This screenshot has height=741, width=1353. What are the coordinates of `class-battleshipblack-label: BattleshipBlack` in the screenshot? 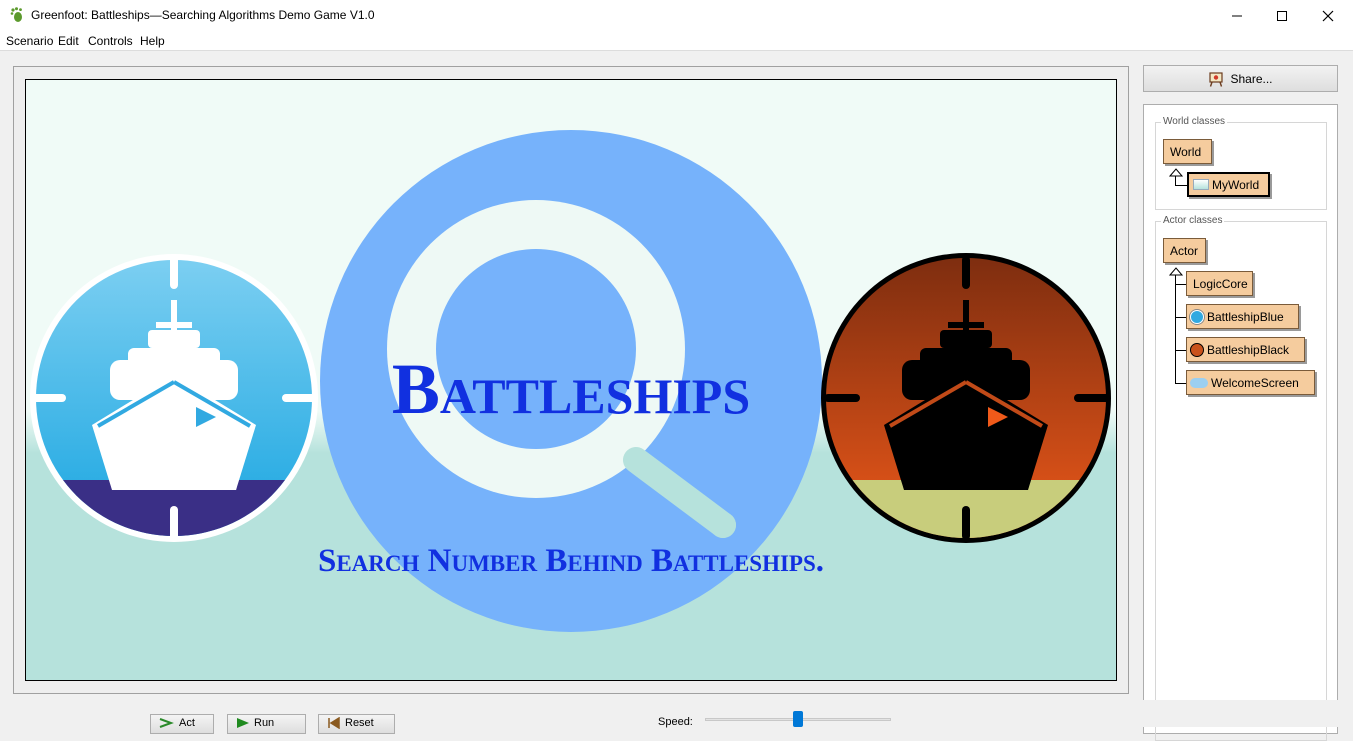 It's located at (1248, 349).